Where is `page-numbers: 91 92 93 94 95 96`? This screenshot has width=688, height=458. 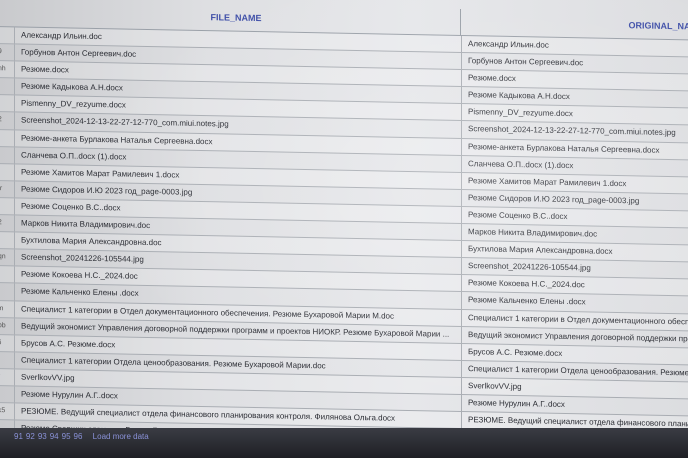
page-numbers: 91 92 93 94 95 96 is located at coordinates (49, 436).